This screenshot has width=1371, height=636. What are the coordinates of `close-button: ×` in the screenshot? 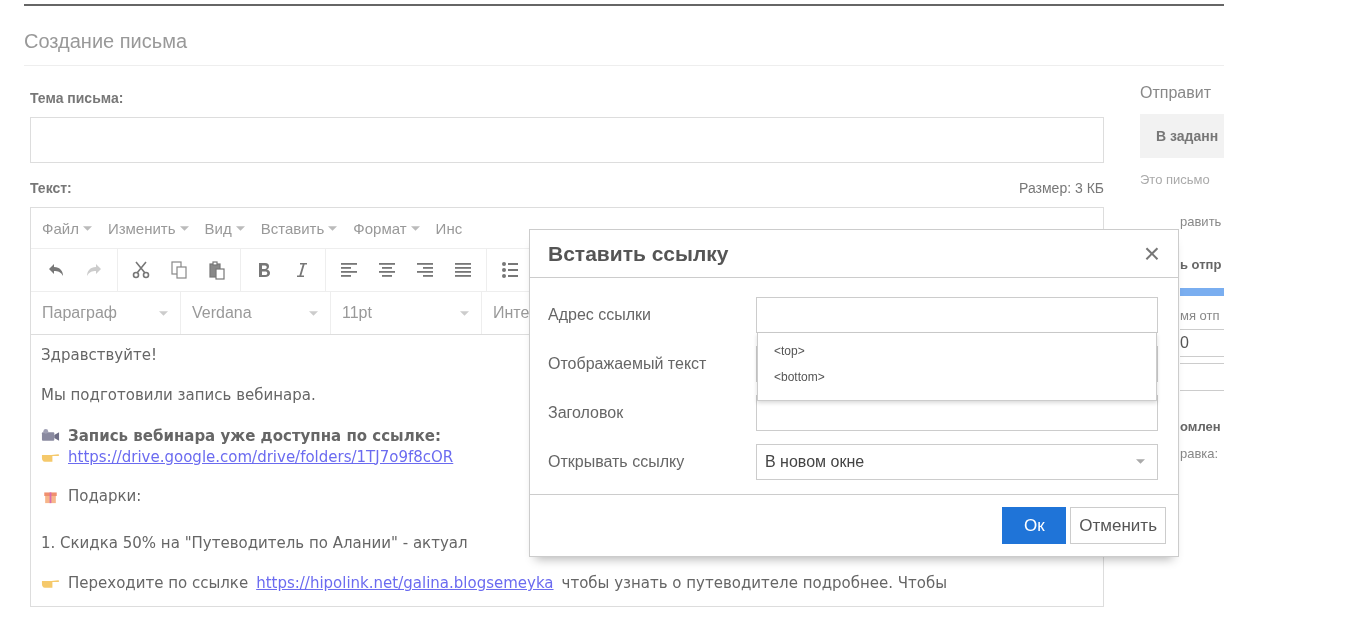 It's located at (1151, 253).